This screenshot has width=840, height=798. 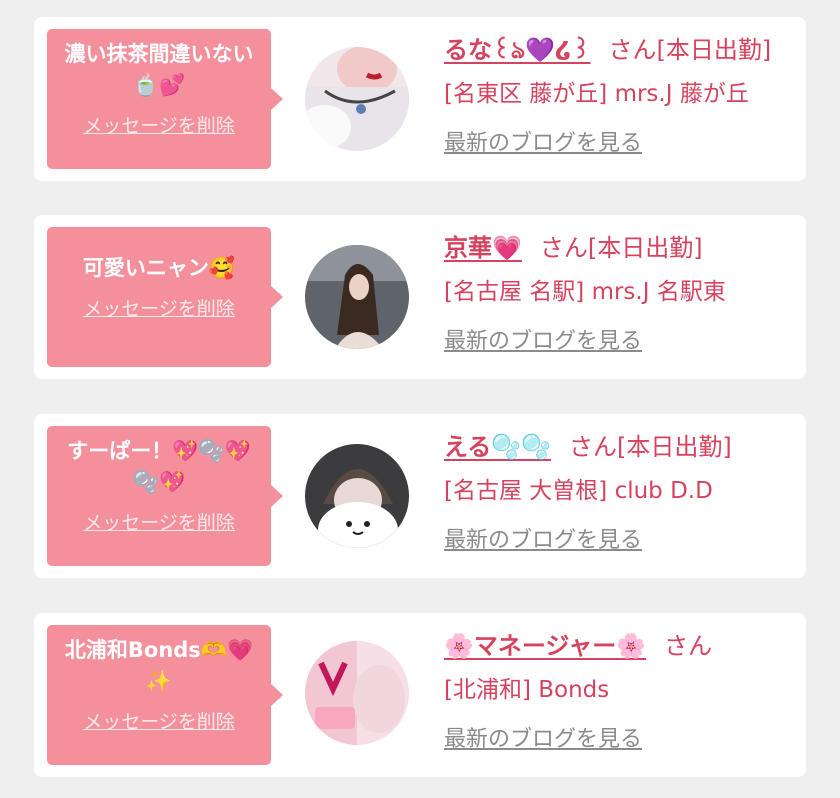 What do you see at coordinates (159, 665) in the screenshot?
I see `message-text: 北浦和Bonds🫶💗✨` at bounding box center [159, 665].